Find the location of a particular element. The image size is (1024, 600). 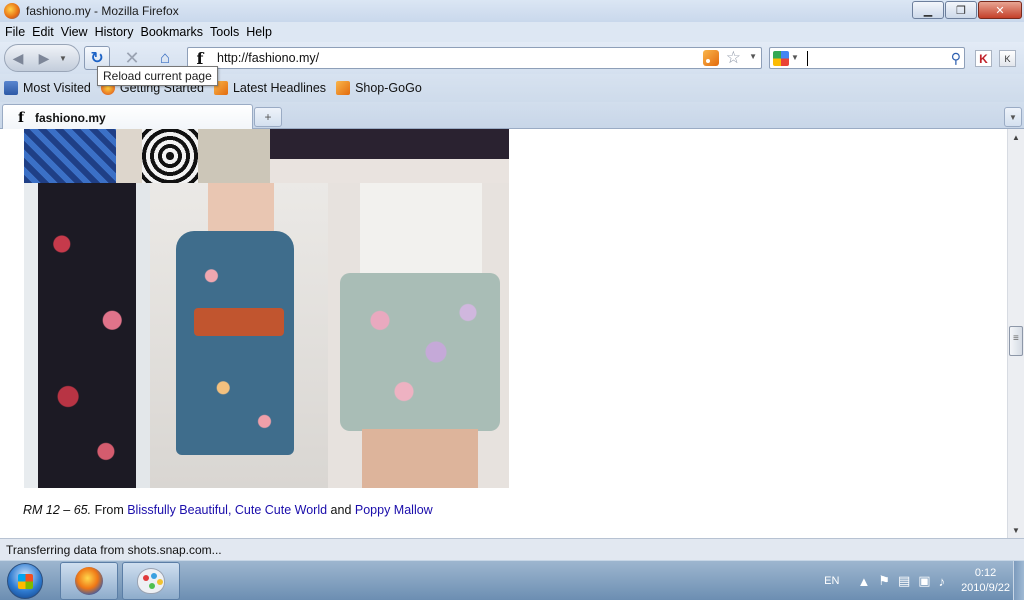

google-icon is located at coordinates (781, 58).